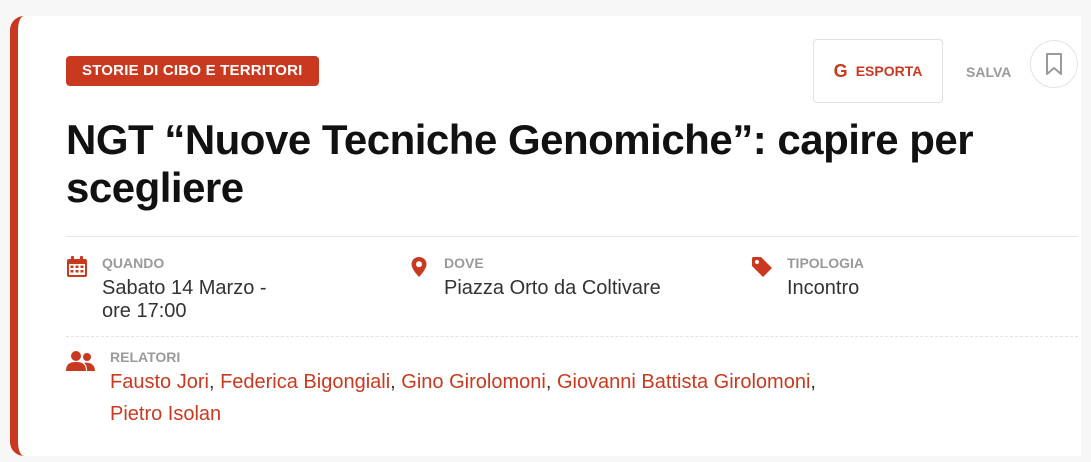 Image resolution: width=1091 pixels, height=462 pixels. I want to click on speaker-link: Federica Bigongiali, so click(305, 382).